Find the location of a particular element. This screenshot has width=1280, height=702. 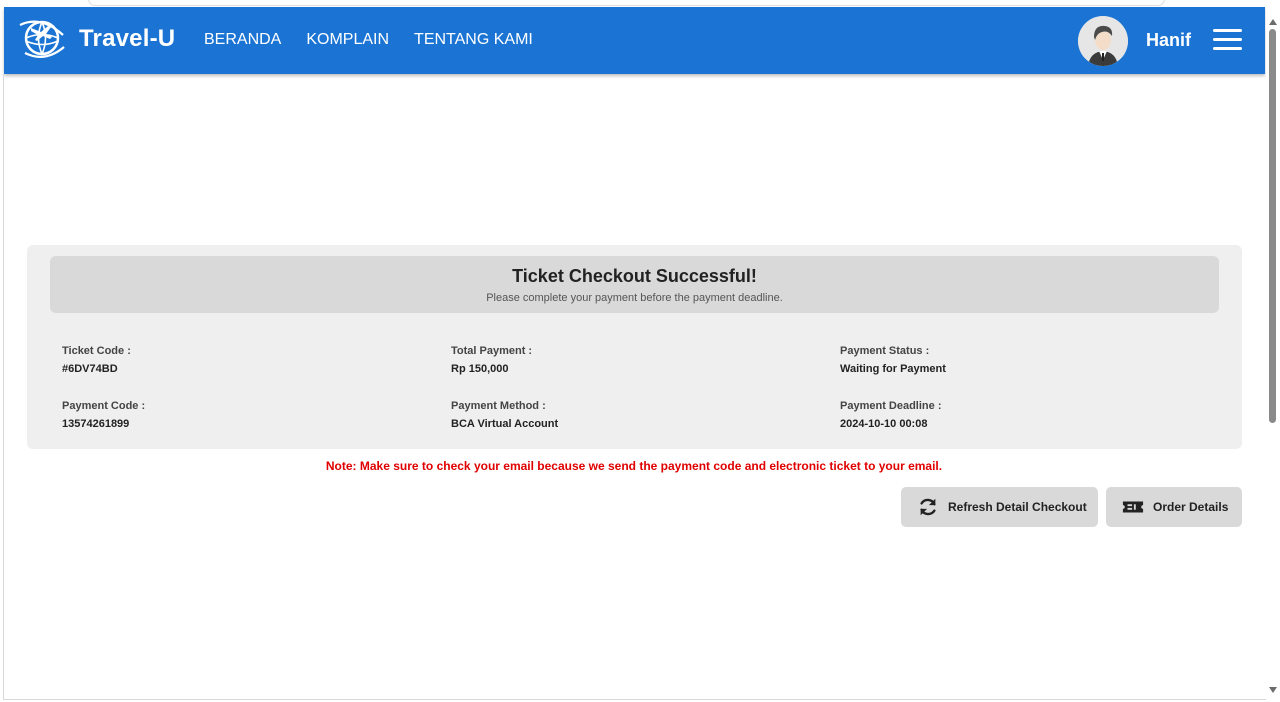

field-label: Payment Deadline : is located at coordinates (891, 406).